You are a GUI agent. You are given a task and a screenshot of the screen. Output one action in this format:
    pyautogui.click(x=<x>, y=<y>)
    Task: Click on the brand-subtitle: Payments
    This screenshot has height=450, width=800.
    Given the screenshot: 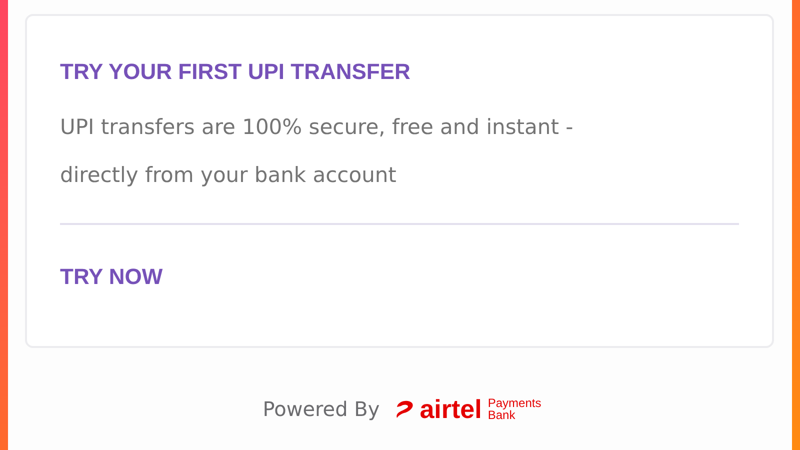 What is the action you would take?
    pyautogui.click(x=515, y=403)
    